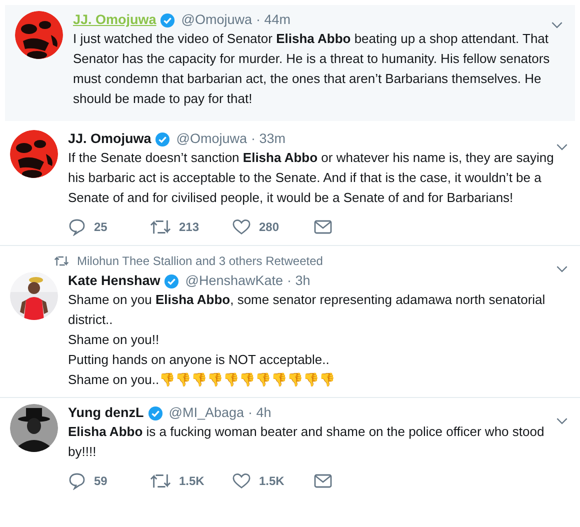 The height and width of the screenshot is (527, 580). What do you see at coordinates (234, 281) in the screenshot?
I see `author-handle: @HenshawKate` at bounding box center [234, 281].